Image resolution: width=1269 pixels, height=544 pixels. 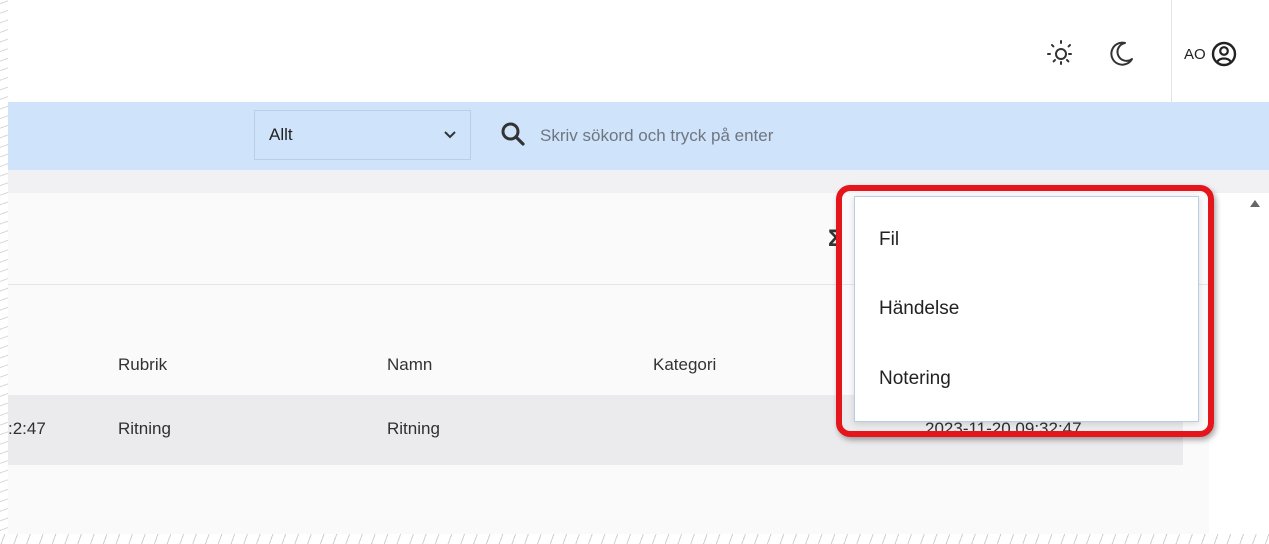 What do you see at coordinates (4, 272) in the screenshot?
I see `torn-edge-left` at bounding box center [4, 272].